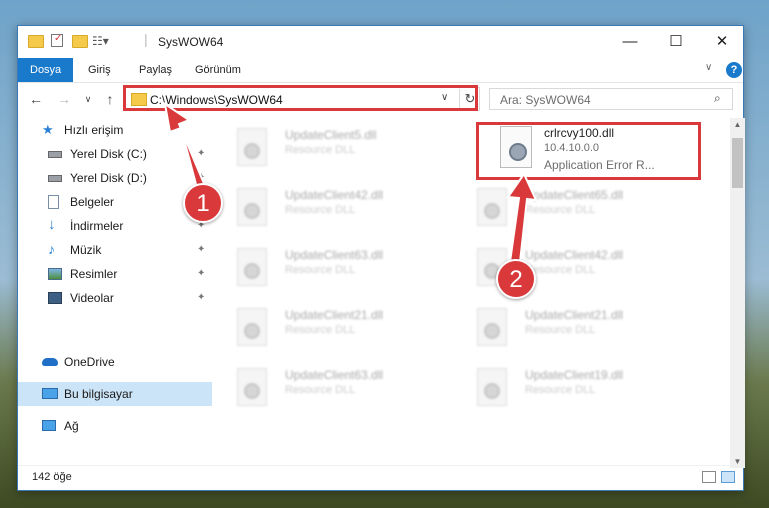 The width and height of the screenshot is (769, 508). What do you see at coordinates (516, 279) in the screenshot?
I see `step-badge-2: 2` at bounding box center [516, 279].